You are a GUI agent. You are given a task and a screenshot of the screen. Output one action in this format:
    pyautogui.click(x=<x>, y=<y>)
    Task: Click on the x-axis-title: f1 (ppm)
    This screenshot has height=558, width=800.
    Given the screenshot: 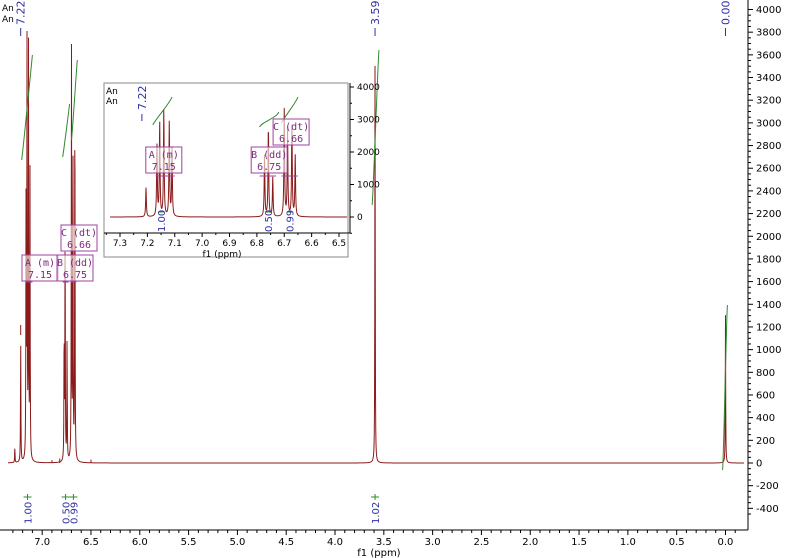 What is the action you would take?
    pyautogui.click(x=378, y=553)
    